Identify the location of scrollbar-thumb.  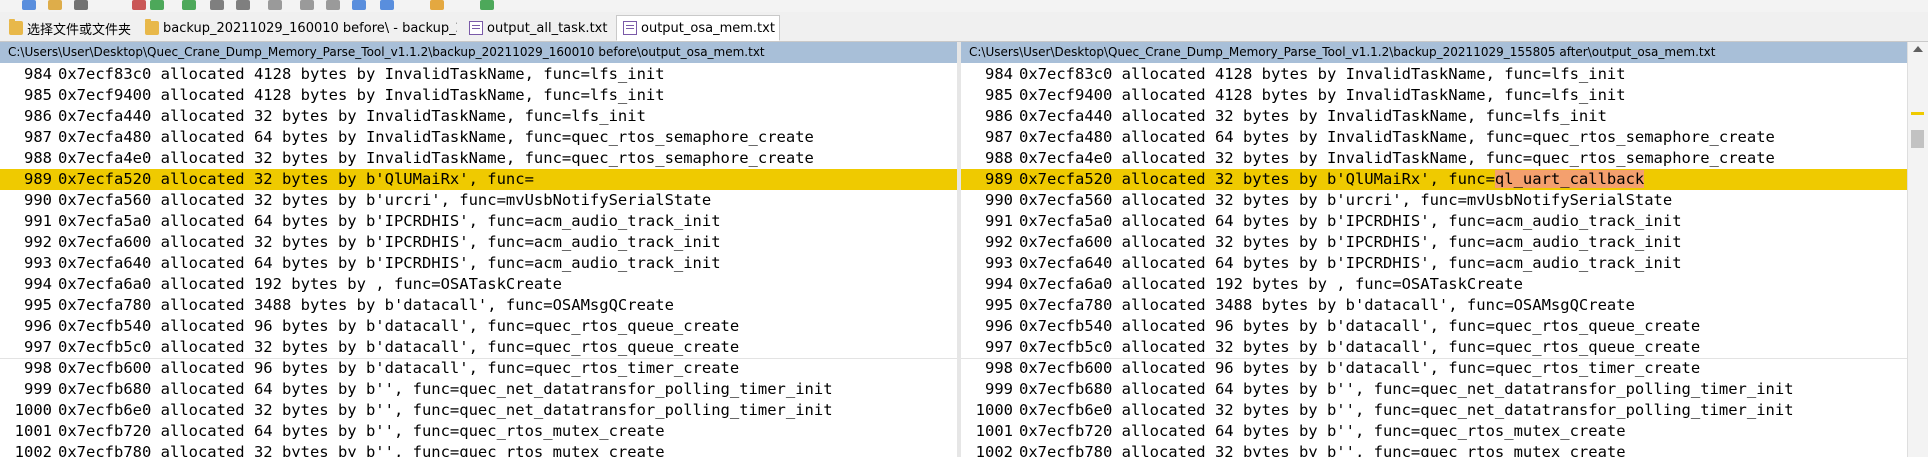
(1917, 139).